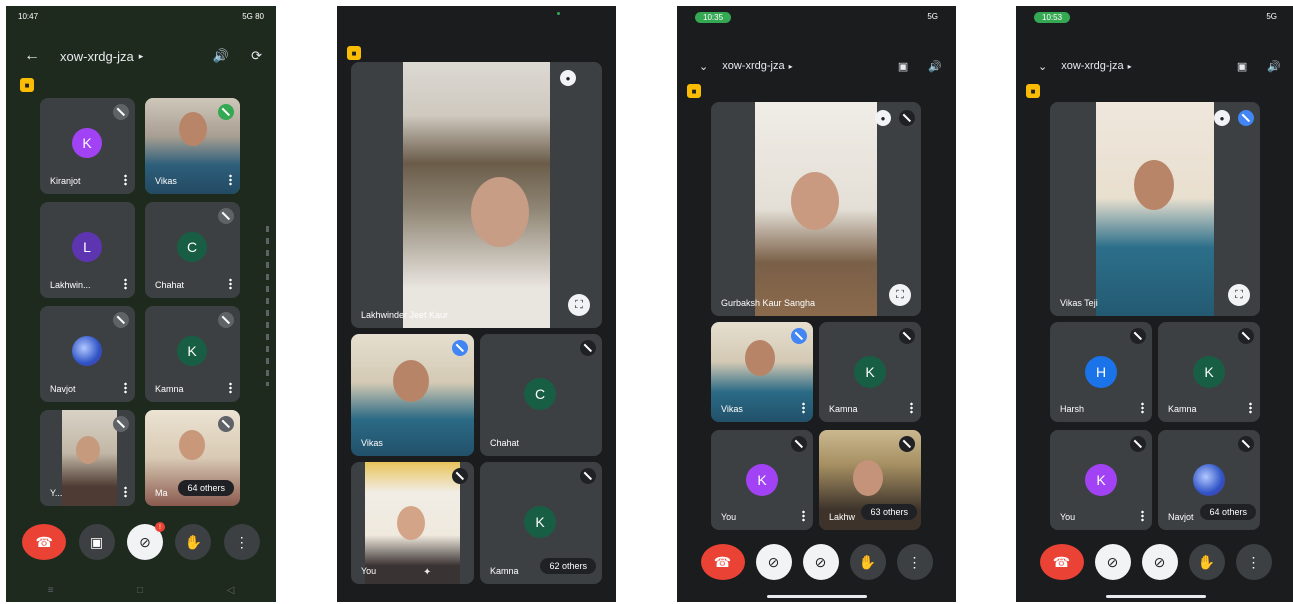 This screenshot has height=604, width=1293. Describe the element at coordinates (32, 56) in the screenshot. I see `back-icon: ←` at that location.